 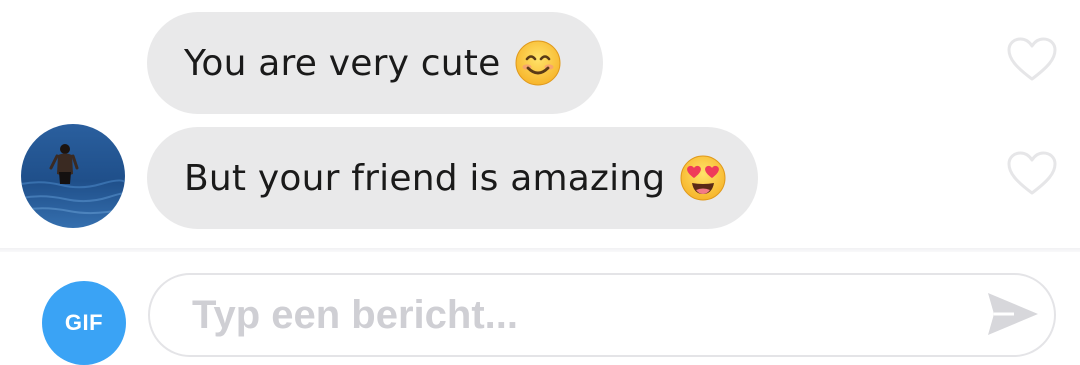 What do you see at coordinates (73, 176) in the screenshot?
I see `avatar` at bounding box center [73, 176].